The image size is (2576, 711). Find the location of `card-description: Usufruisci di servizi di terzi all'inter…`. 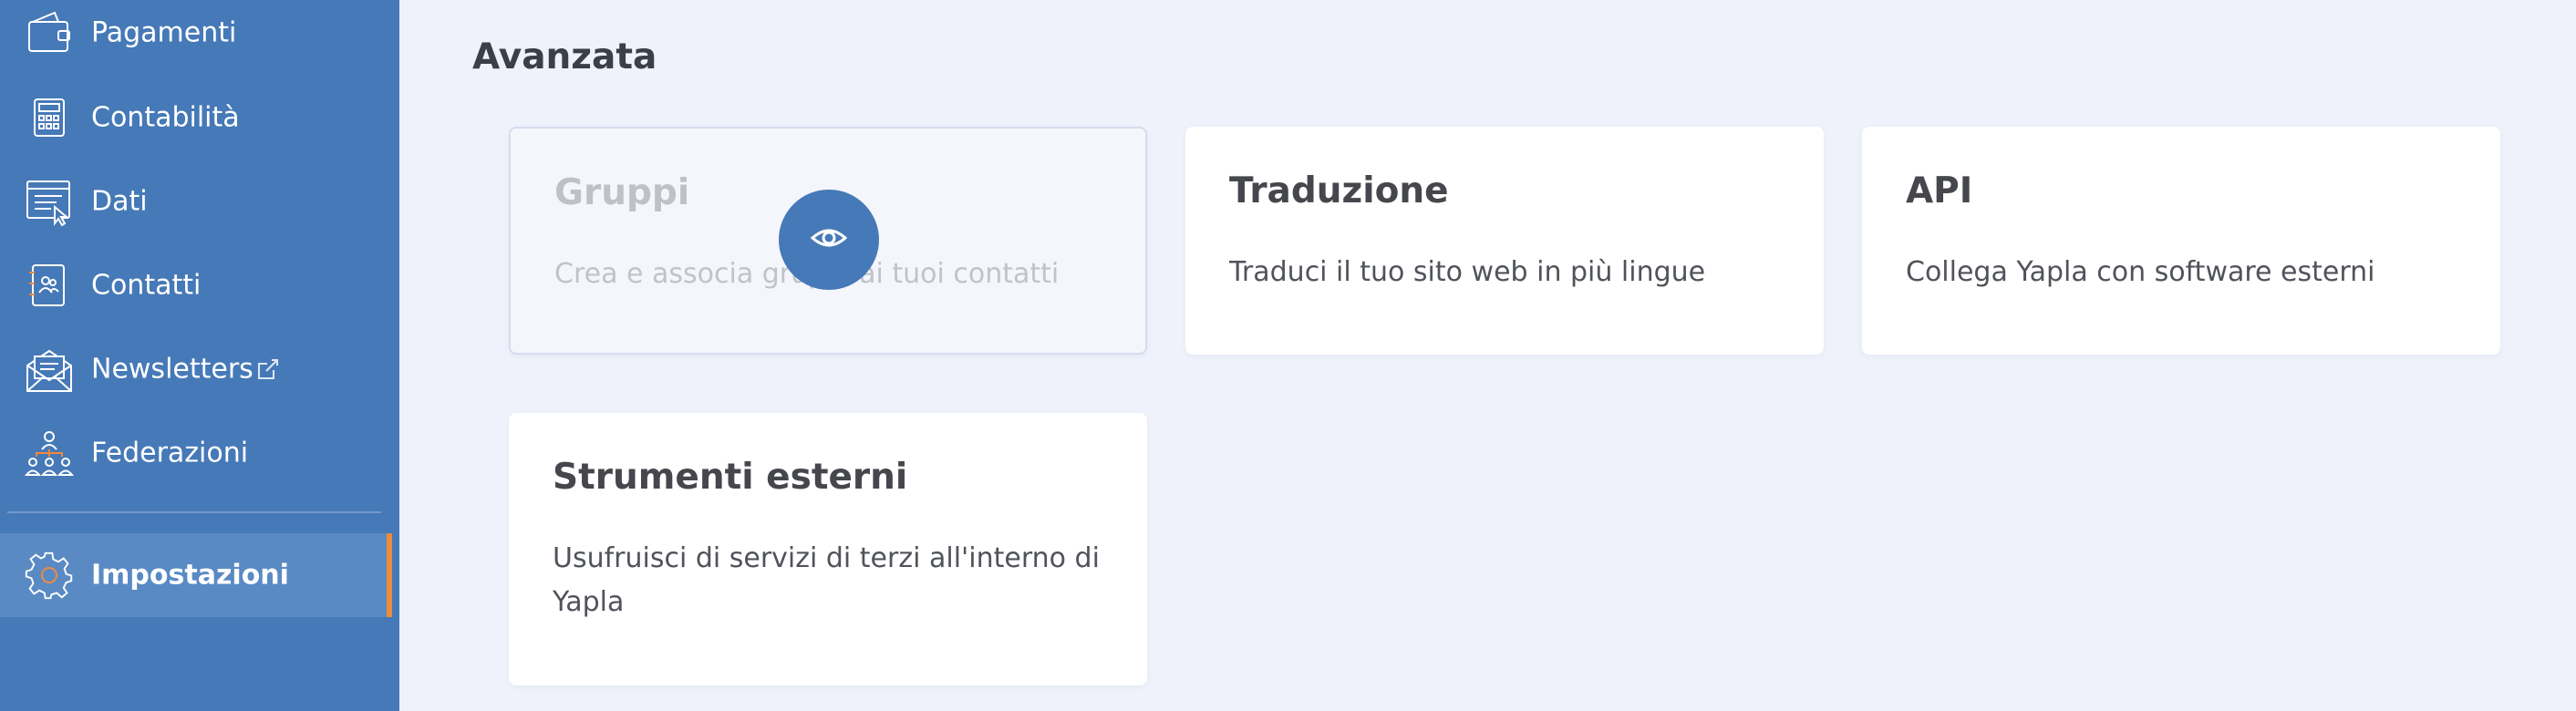

card-description: Usufruisci di servizi di terzi all'inter… is located at coordinates (826, 580).